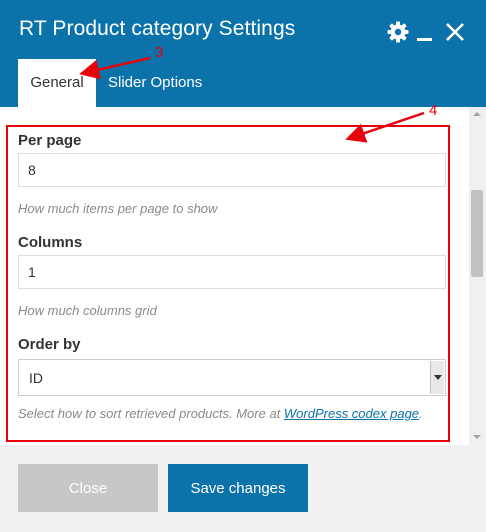 This screenshot has width=486, height=532. I want to click on save-changes-button: Save changes, so click(238, 488).